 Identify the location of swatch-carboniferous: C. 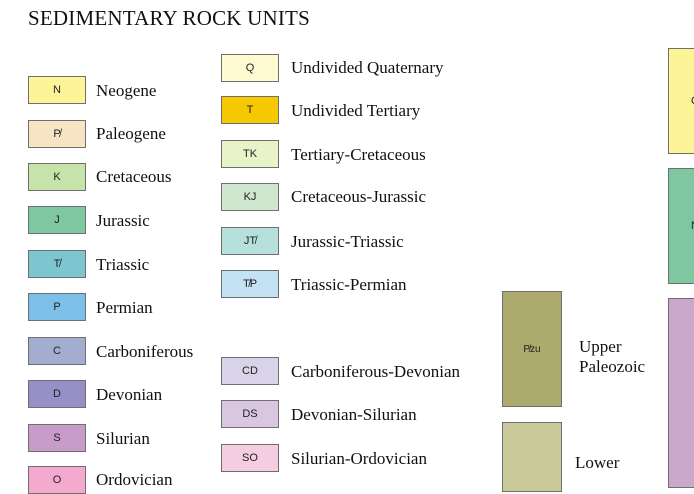
(57, 351).